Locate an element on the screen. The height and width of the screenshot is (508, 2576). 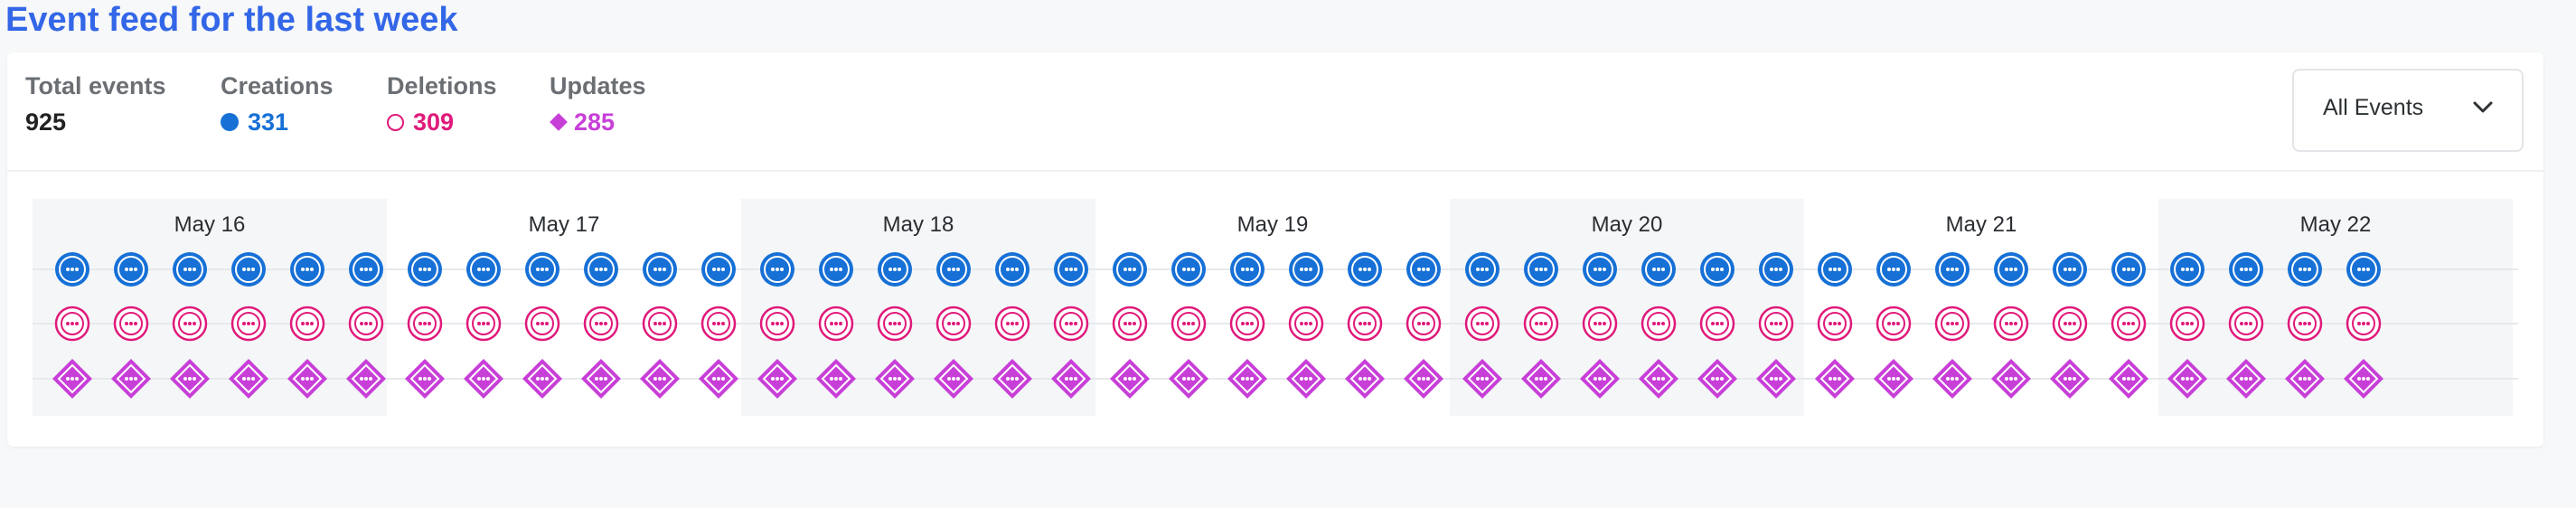
stat-deletions-number: 309 is located at coordinates (434, 122).